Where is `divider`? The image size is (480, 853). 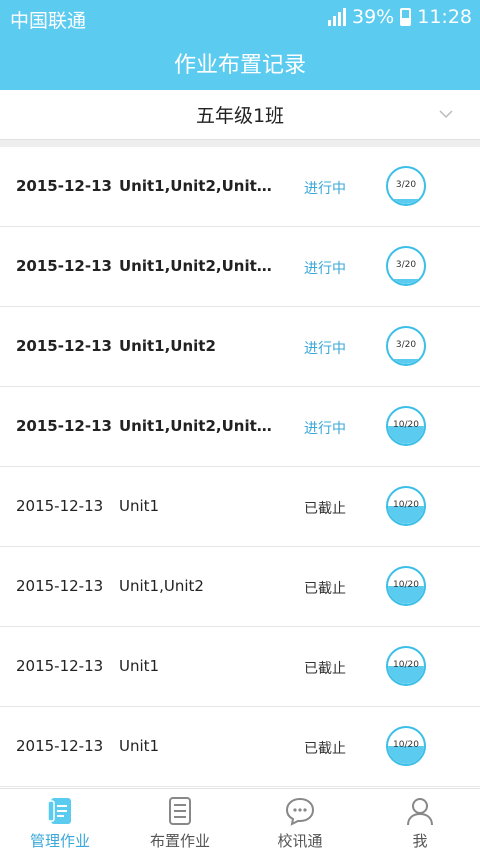 divider is located at coordinates (240, 143).